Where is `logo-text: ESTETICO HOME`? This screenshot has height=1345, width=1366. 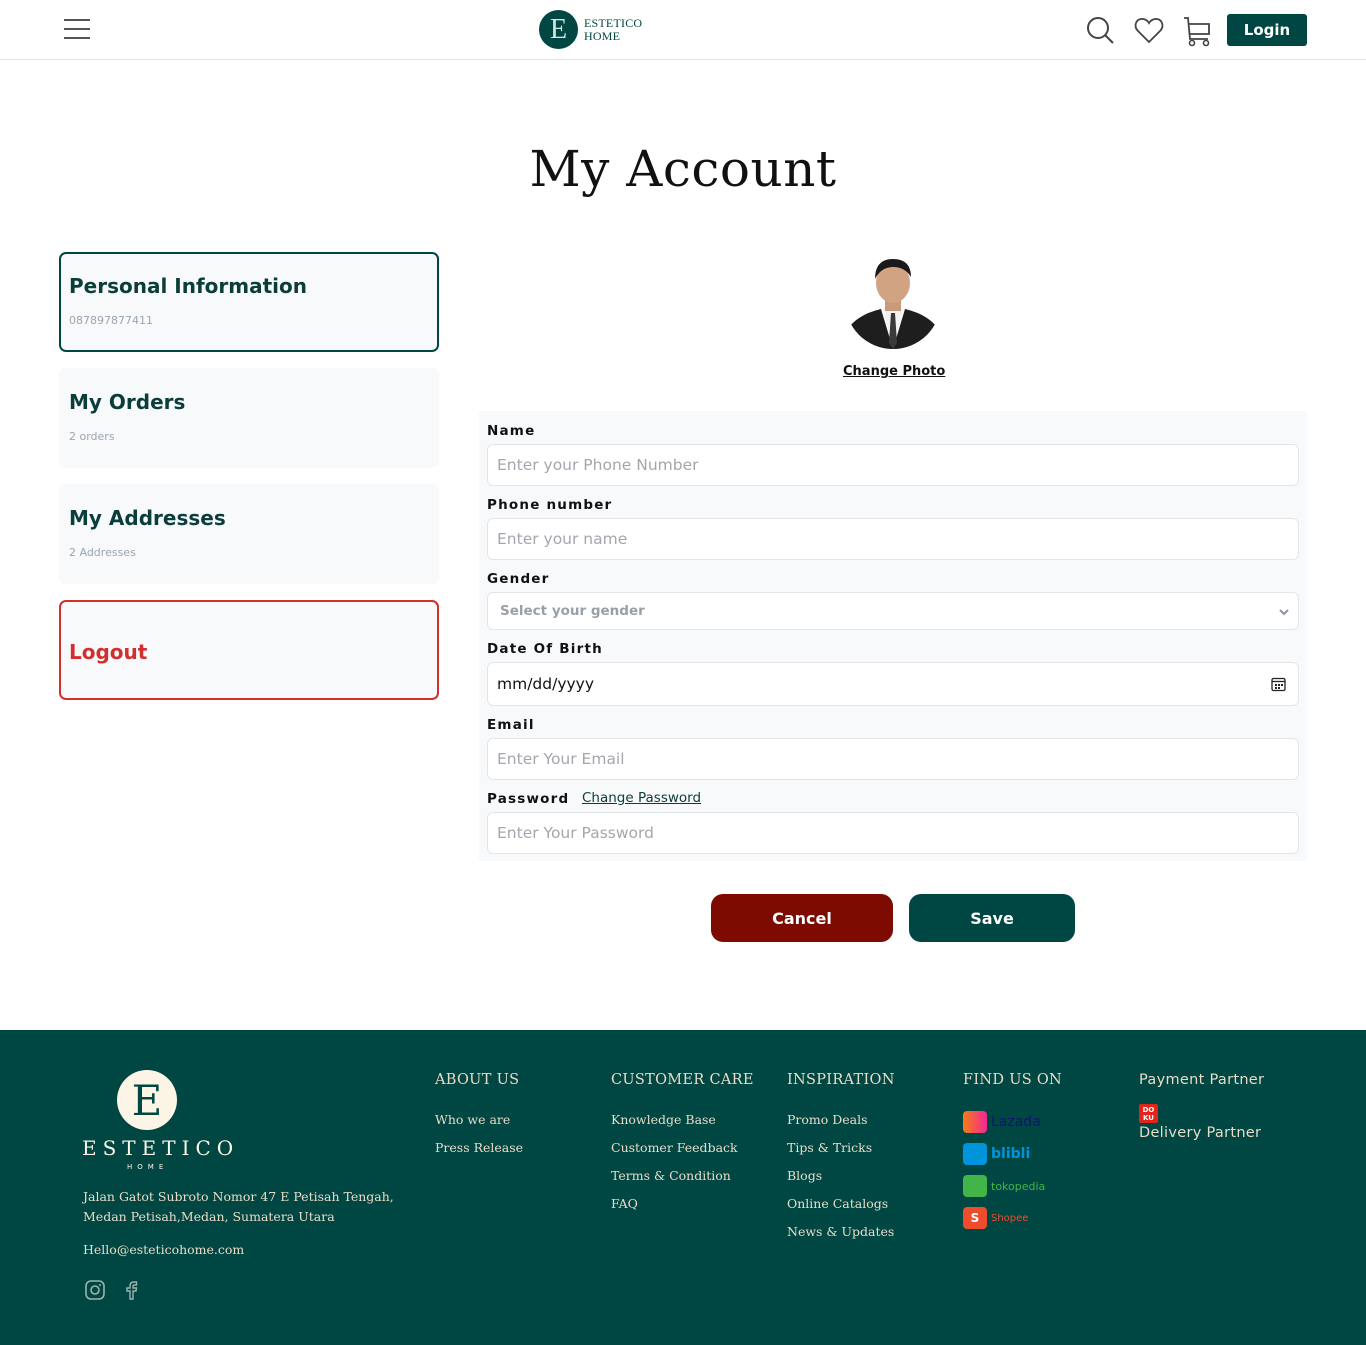
logo-text: ESTETICO HOME is located at coordinates (613, 29).